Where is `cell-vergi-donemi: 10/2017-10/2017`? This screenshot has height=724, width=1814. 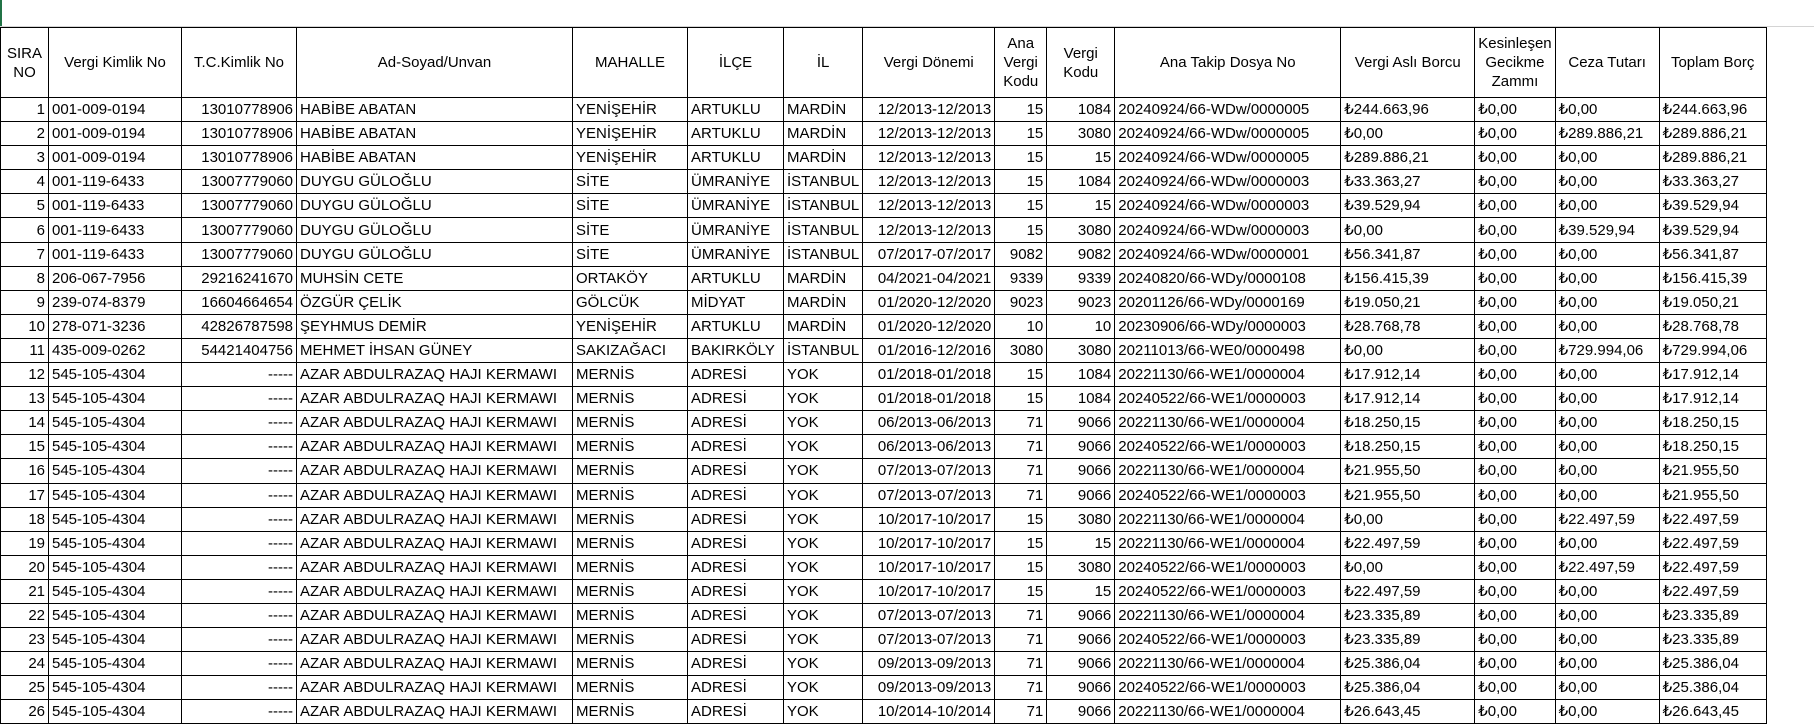 cell-vergi-donemi: 10/2017-10/2017 is located at coordinates (929, 591).